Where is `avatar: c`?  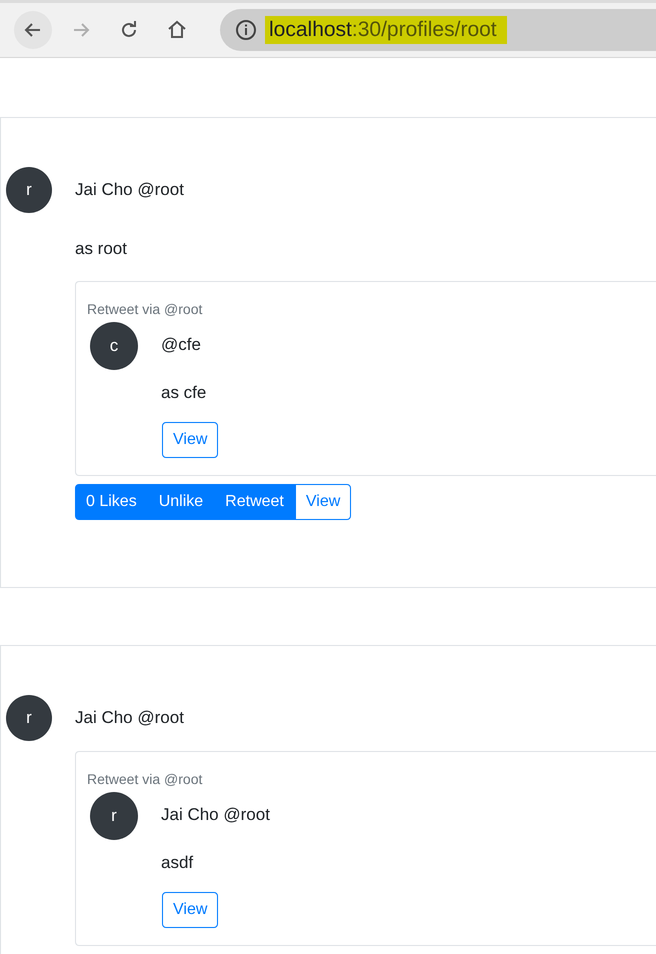 avatar: c is located at coordinates (114, 346).